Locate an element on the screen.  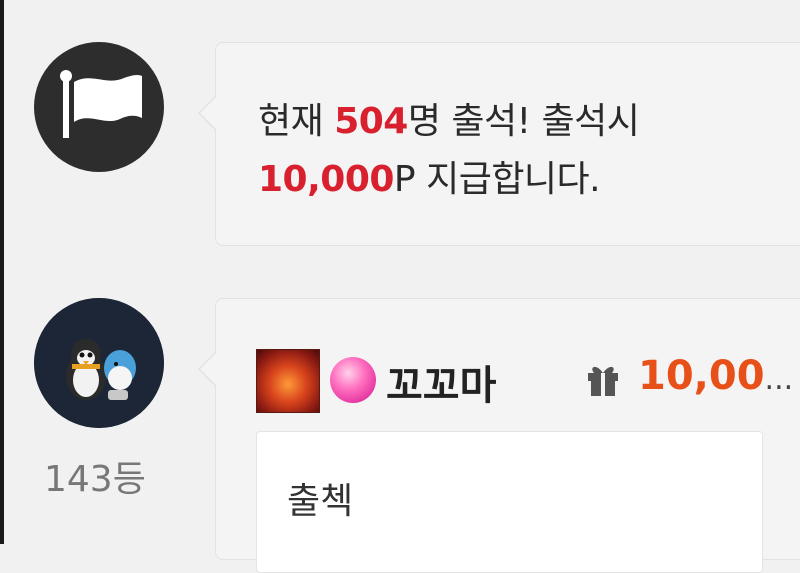
gift-icon is located at coordinates (603, 379).